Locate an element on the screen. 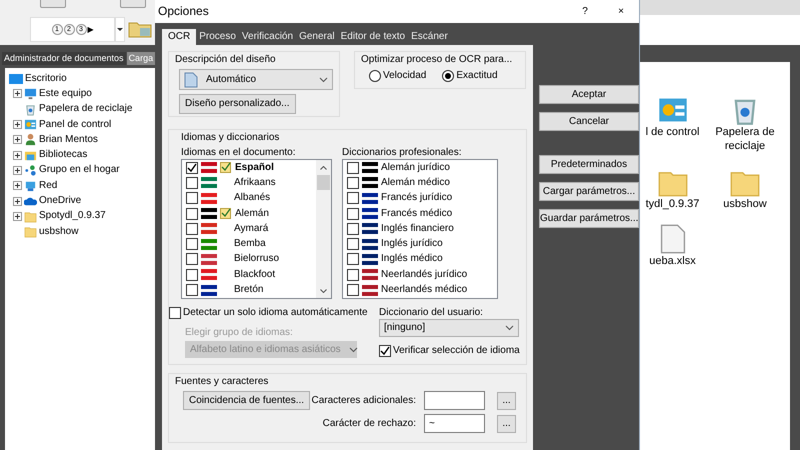  list-item: Bretón is located at coordinates (249, 290).